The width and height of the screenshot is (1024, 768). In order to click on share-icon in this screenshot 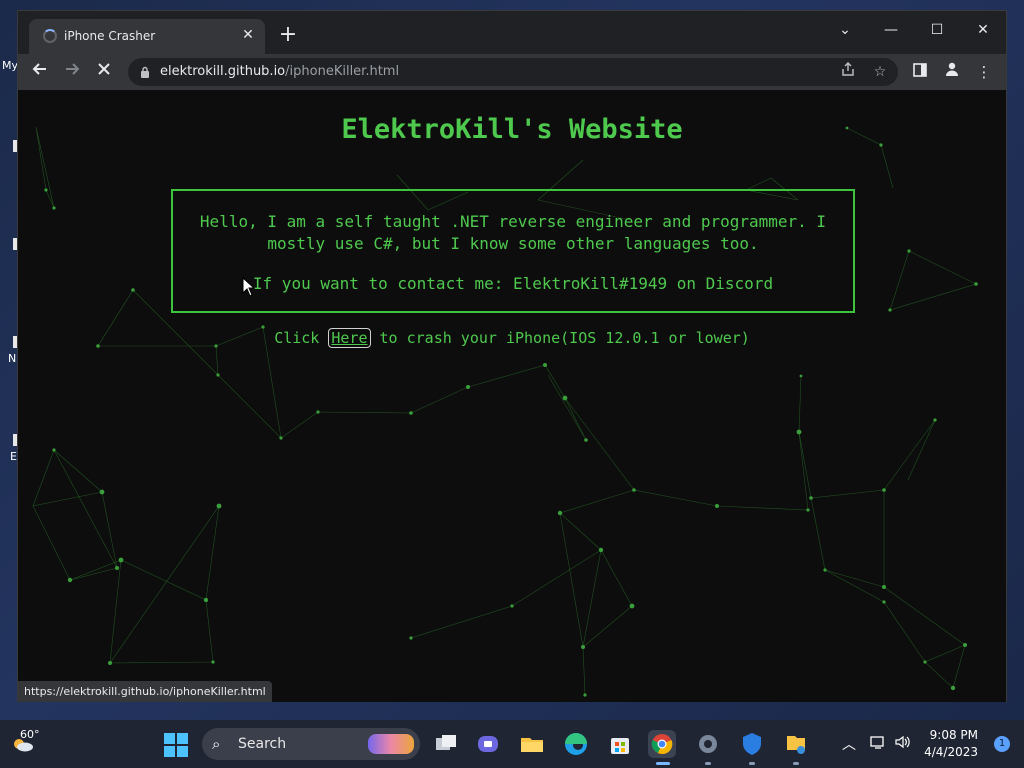, I will do `click(848, 72)`.